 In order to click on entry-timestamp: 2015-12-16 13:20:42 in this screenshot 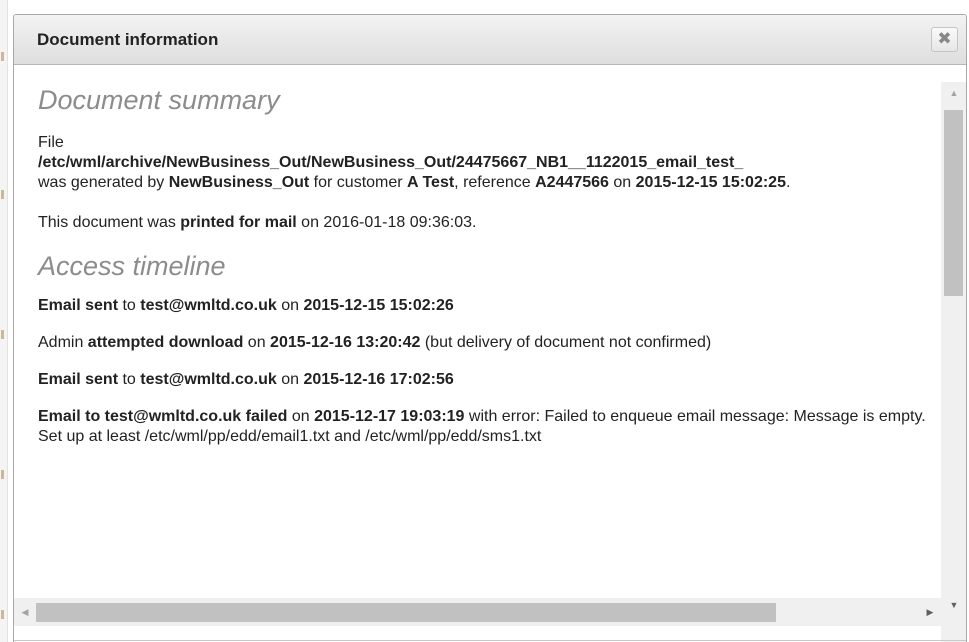, I will do `click(345, 342)`.